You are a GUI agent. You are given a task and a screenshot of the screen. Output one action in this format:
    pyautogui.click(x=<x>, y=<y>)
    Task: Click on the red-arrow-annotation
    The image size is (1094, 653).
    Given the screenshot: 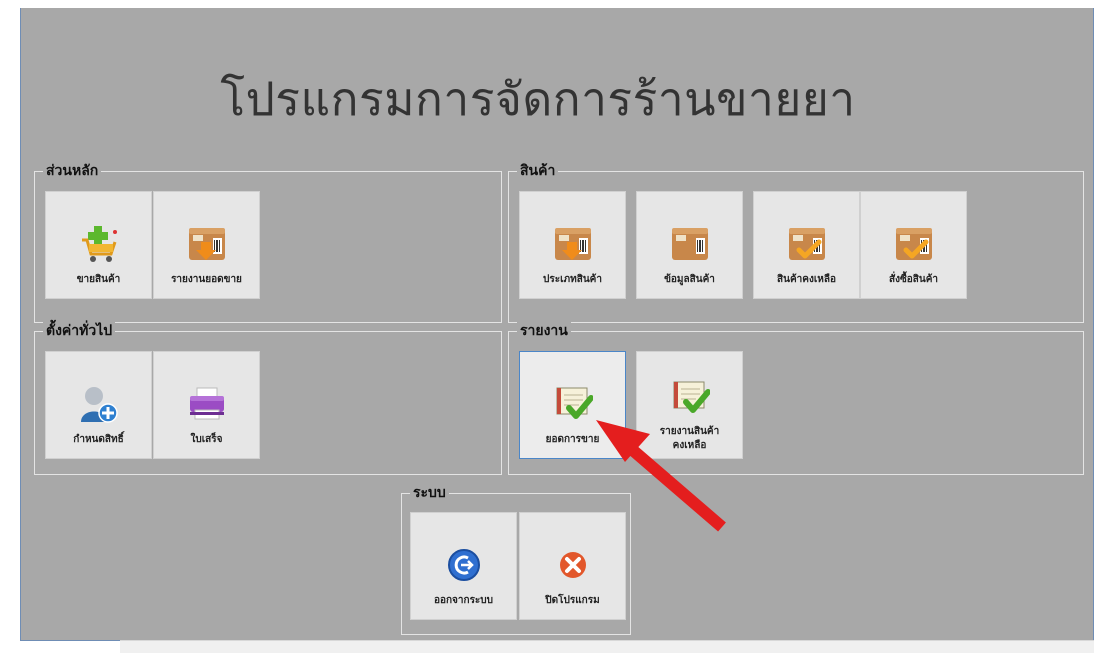 What is the action you would take?
    pyautogui.click(x=661, y=476)
    